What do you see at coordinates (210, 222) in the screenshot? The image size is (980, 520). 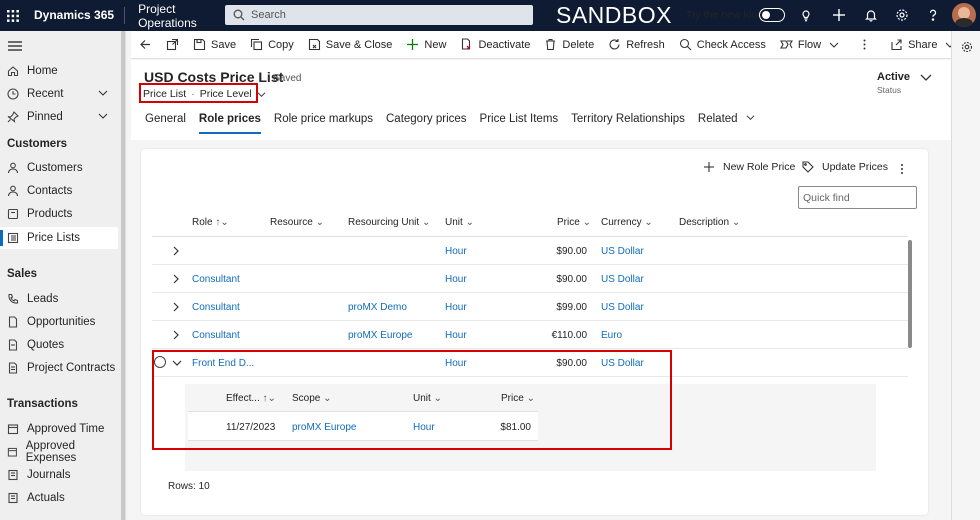 I see `column-header-role: Role ↑⌄` at bounding box center [210, 222].